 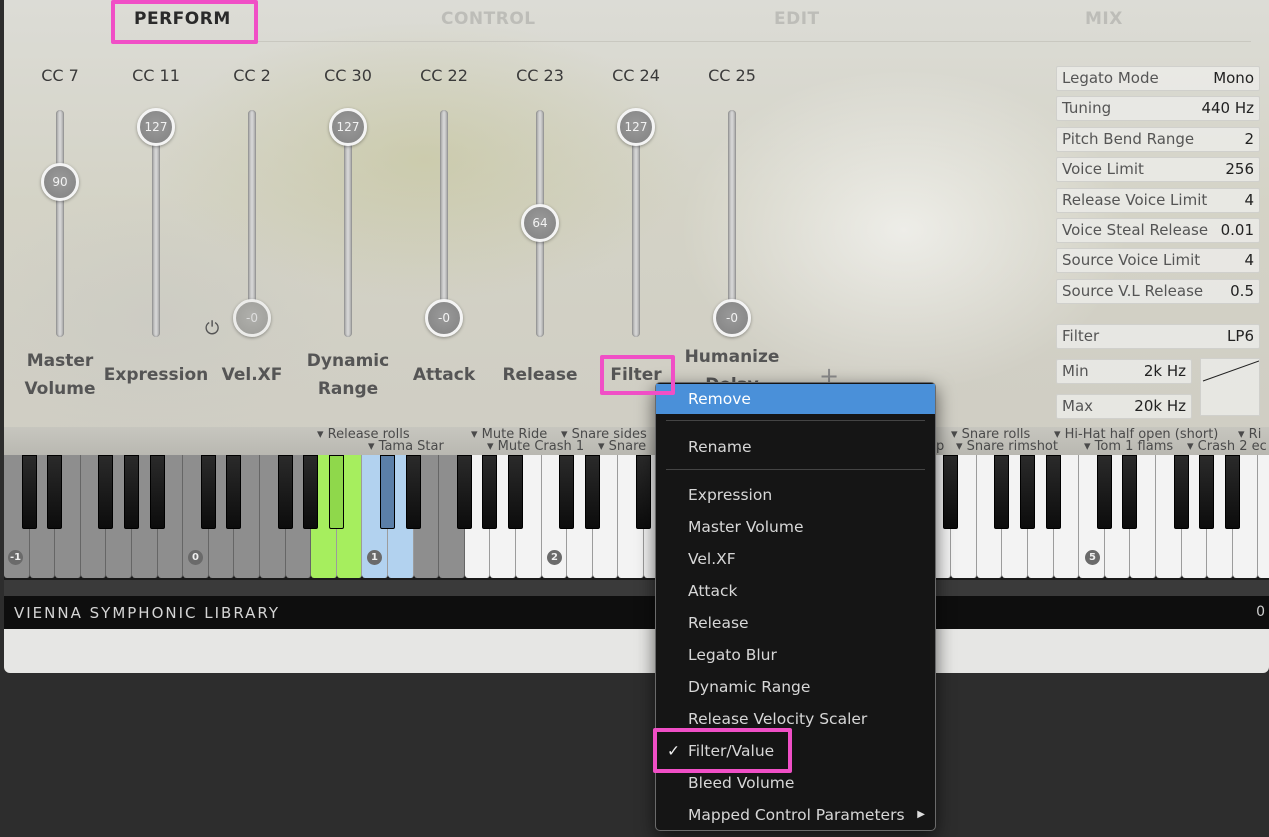 What do you see at coordinates (1227, 446) in the screenshot?
I see `key-label: ▾ Crash 2 ec` at bounding box center [1227, 446].